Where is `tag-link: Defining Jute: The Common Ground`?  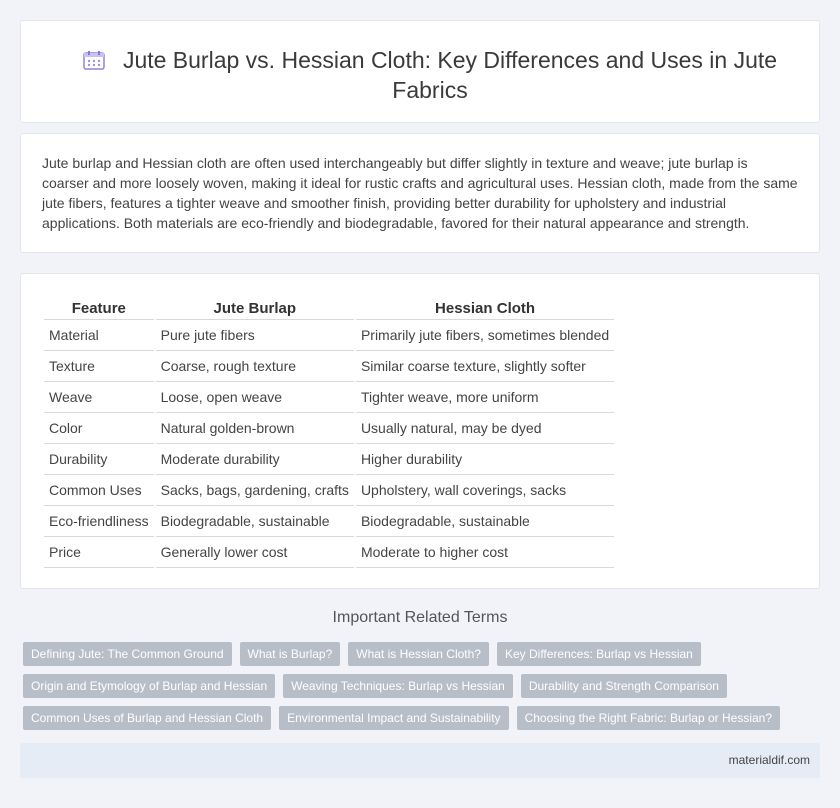 tag-link: Defining Jute: The Common Ground is located at coordinates (127, 654).